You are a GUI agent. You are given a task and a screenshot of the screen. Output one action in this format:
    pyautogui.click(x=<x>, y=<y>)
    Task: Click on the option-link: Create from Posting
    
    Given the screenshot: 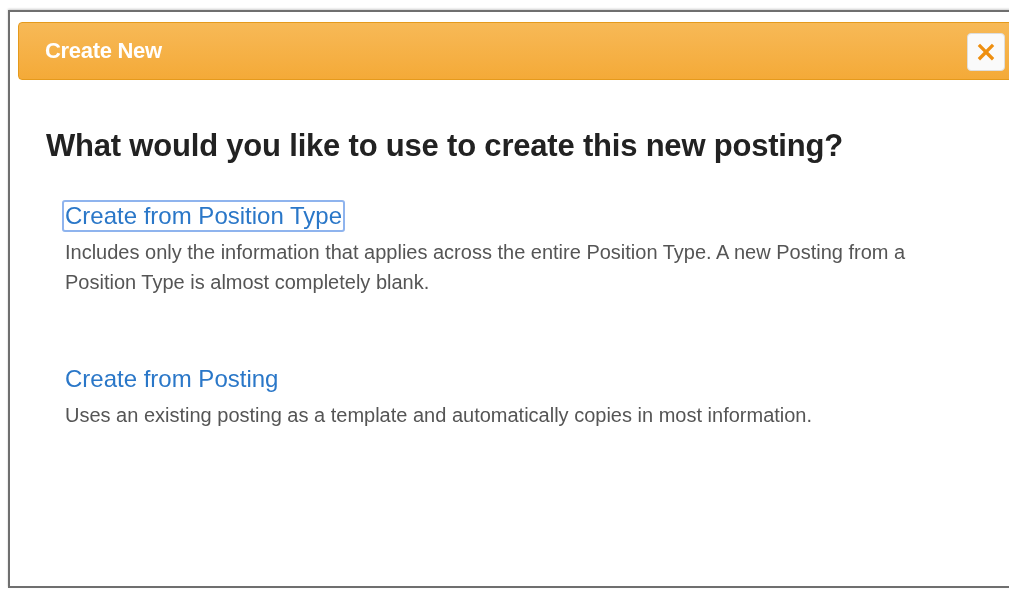 What is the action you would take?
    pyautogui.click(x=172, y=379)
    